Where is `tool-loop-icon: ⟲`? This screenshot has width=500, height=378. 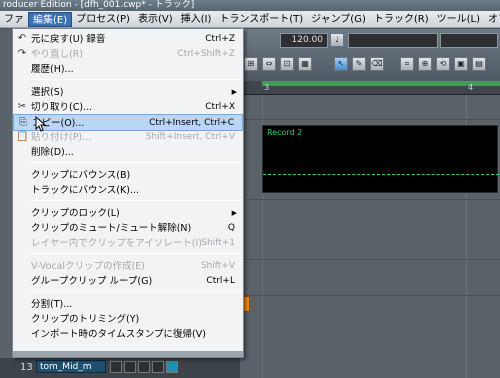
tool-loop-icon: ⟲ is located at coordinates (443, 64).